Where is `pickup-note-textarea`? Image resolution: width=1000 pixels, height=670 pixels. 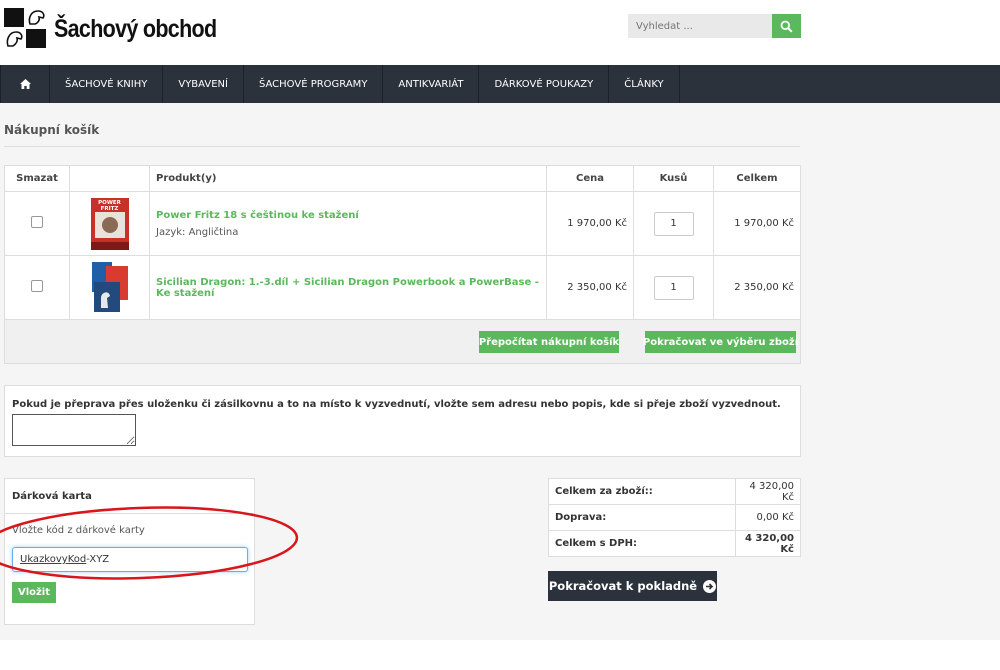 pickup-note-textarea is located at coordinates (74, 430).